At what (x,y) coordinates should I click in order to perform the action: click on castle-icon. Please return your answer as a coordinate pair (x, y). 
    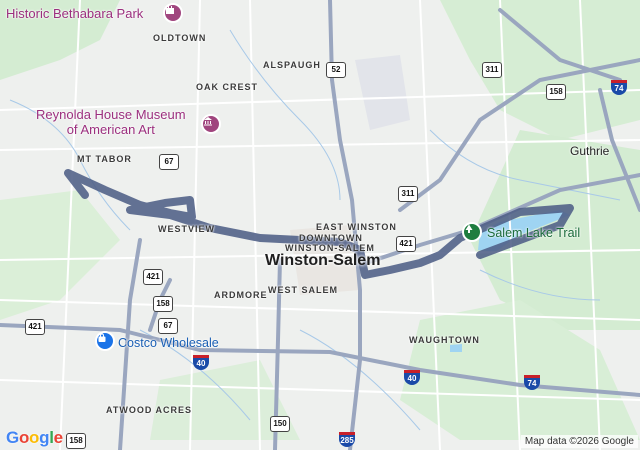
    Looking at the image, I should click on (173, 13).